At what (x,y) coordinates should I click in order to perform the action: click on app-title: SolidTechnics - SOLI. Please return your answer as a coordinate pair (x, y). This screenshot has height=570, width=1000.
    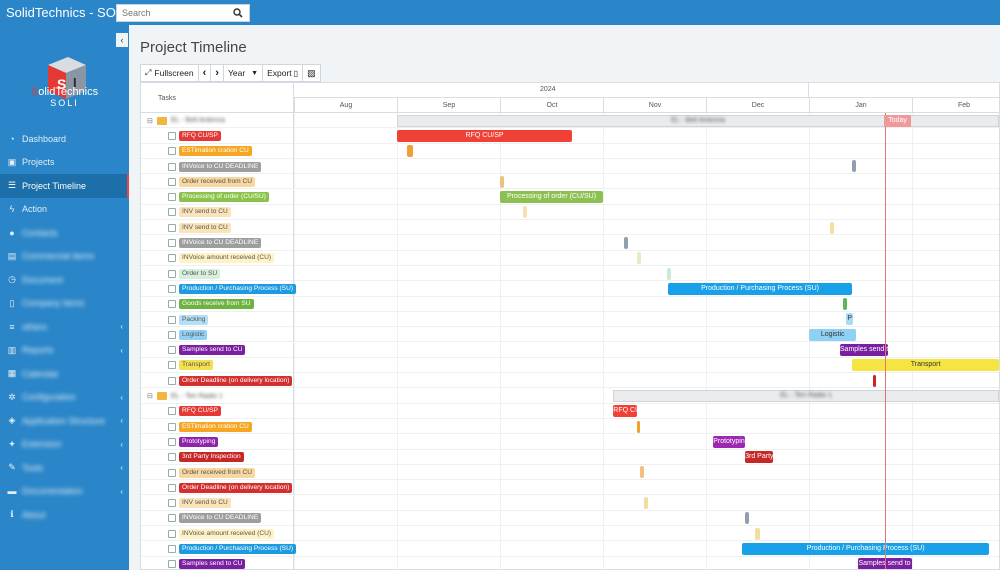
    Looking at the image, I should click on (64, 12).